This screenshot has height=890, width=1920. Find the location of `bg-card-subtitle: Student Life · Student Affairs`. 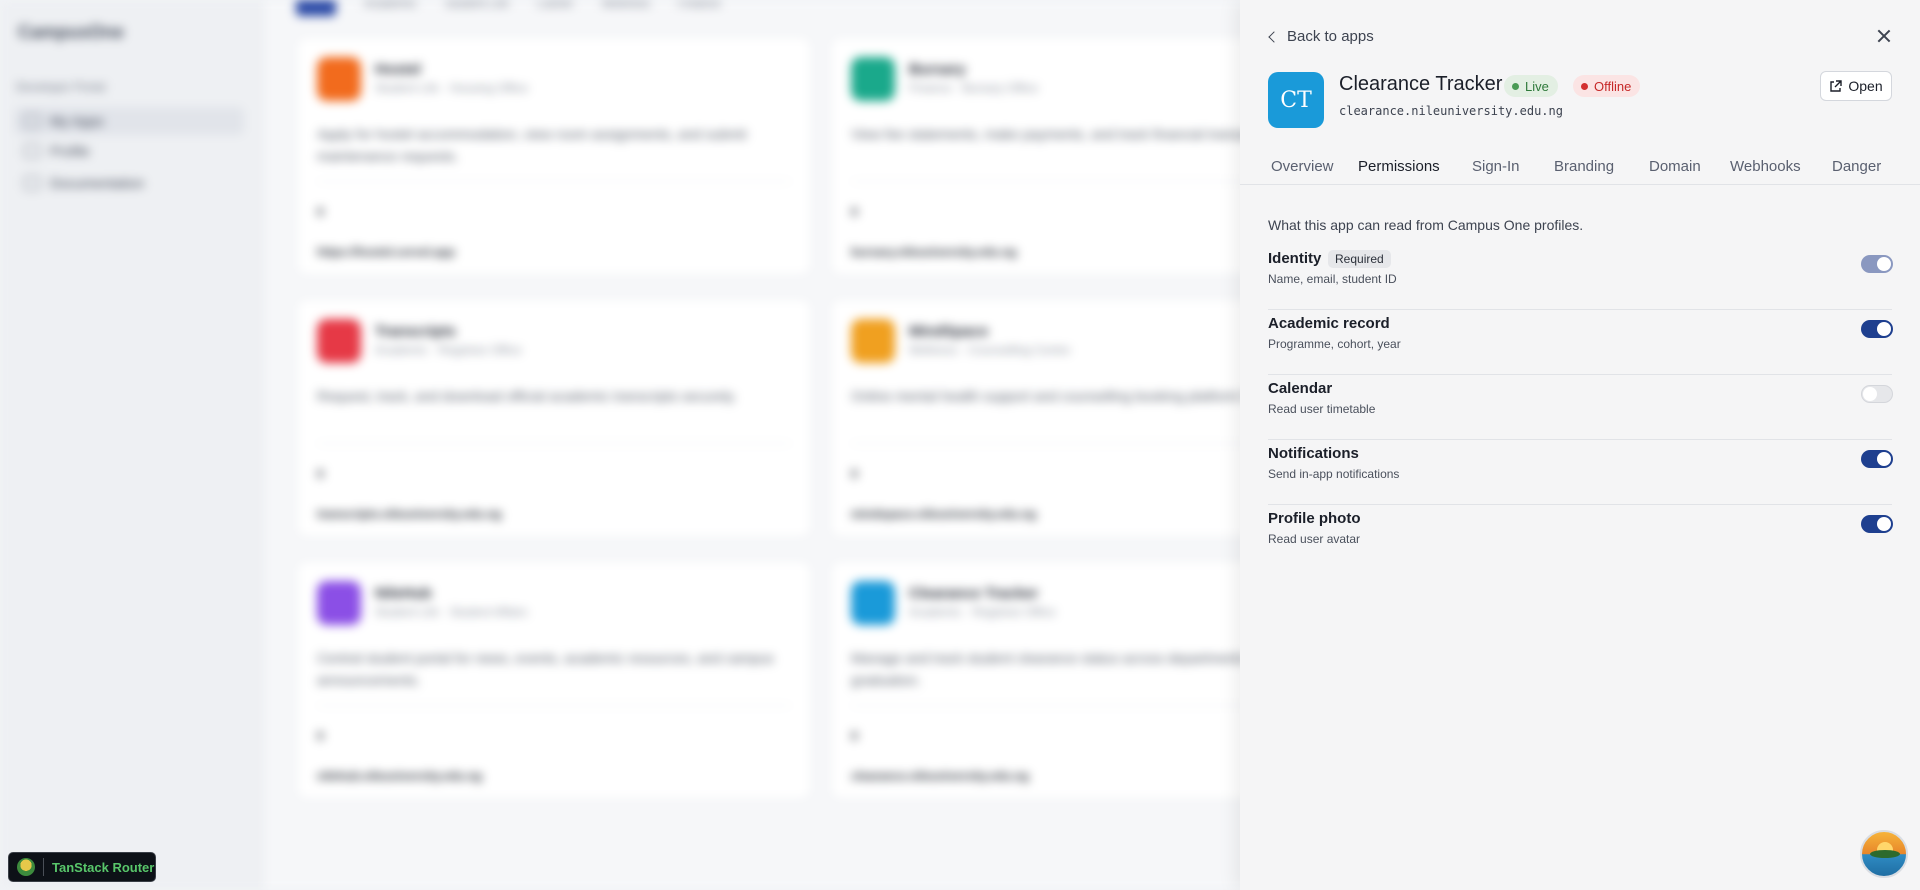

bg-card-subtitle: Student Life · Student Affairs is located at coordinates (451, 612).